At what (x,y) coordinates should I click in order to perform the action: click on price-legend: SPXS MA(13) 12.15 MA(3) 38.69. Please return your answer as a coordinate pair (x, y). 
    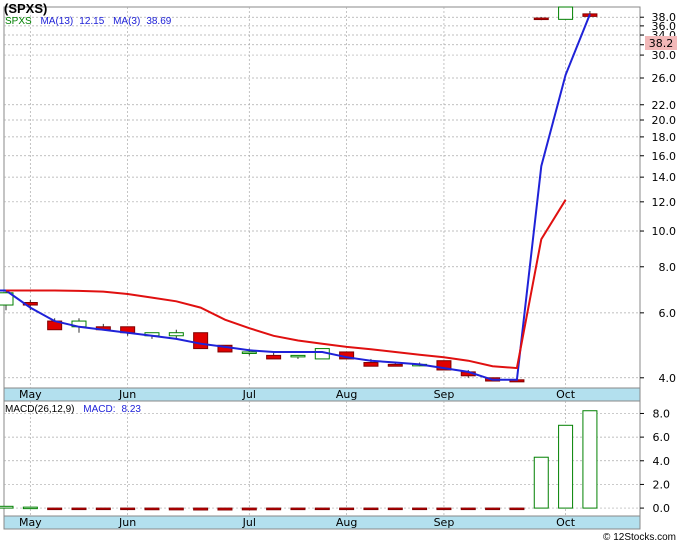
    Looking at the image, I should click on (91, 21).